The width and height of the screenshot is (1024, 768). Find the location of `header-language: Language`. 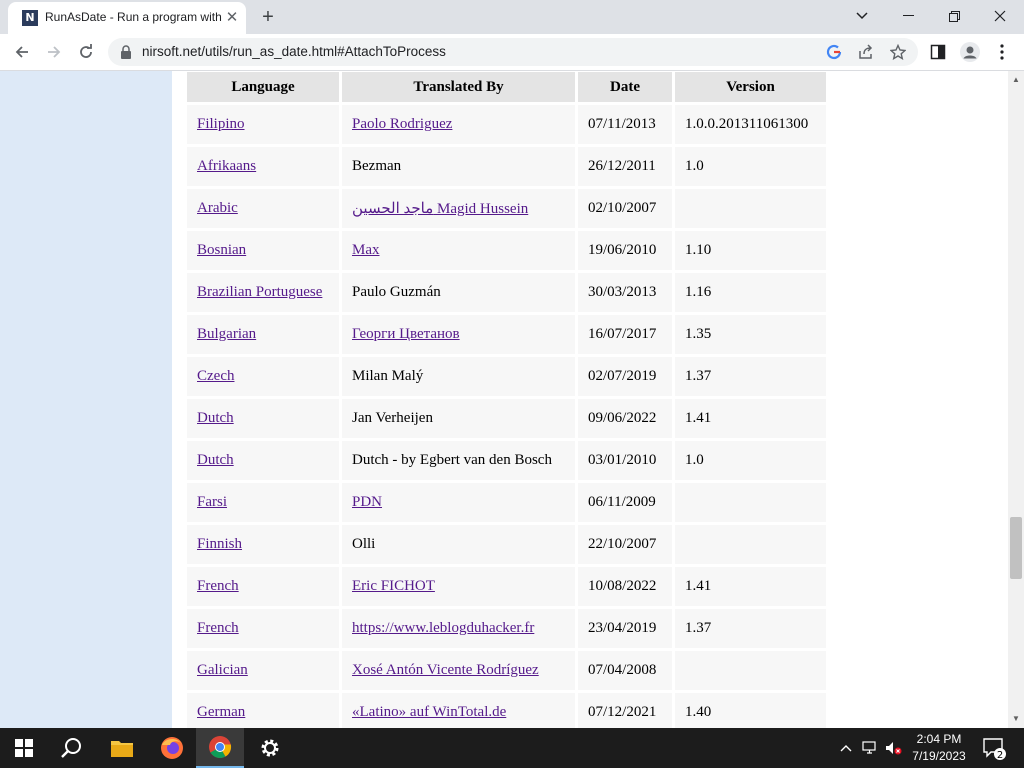

header-language: Language is located at coordinates (263, 87).